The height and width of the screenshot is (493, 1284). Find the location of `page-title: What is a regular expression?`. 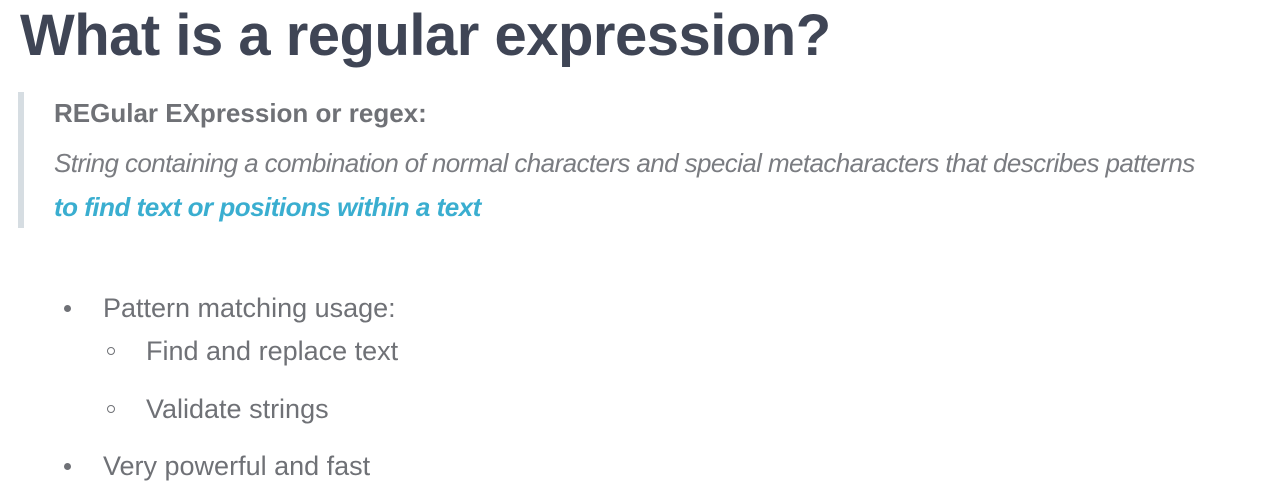

page-title: What is a regular expression? is located at coordinates (425, 35).